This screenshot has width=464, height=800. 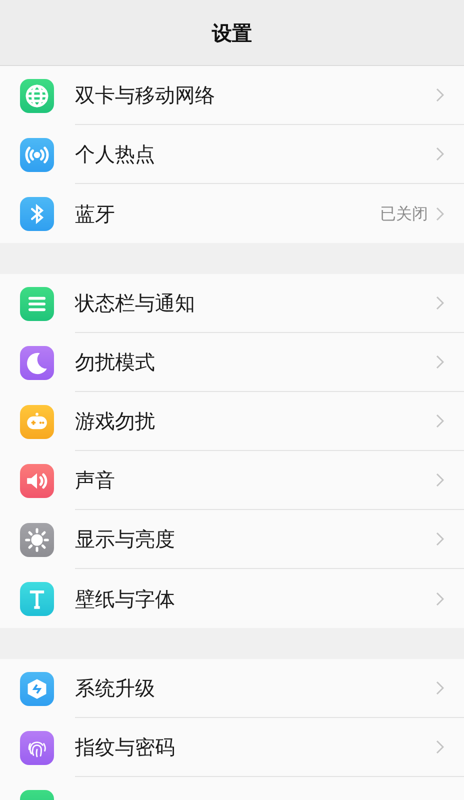 I want to click on sun-icon, so click(x=37, y=539).